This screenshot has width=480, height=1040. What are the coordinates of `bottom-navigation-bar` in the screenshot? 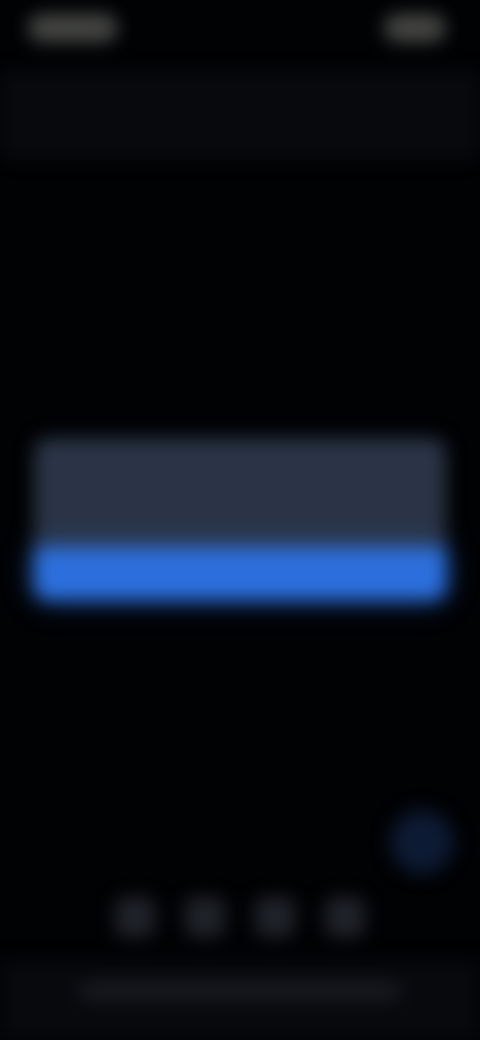 It's located at (240, 1001).